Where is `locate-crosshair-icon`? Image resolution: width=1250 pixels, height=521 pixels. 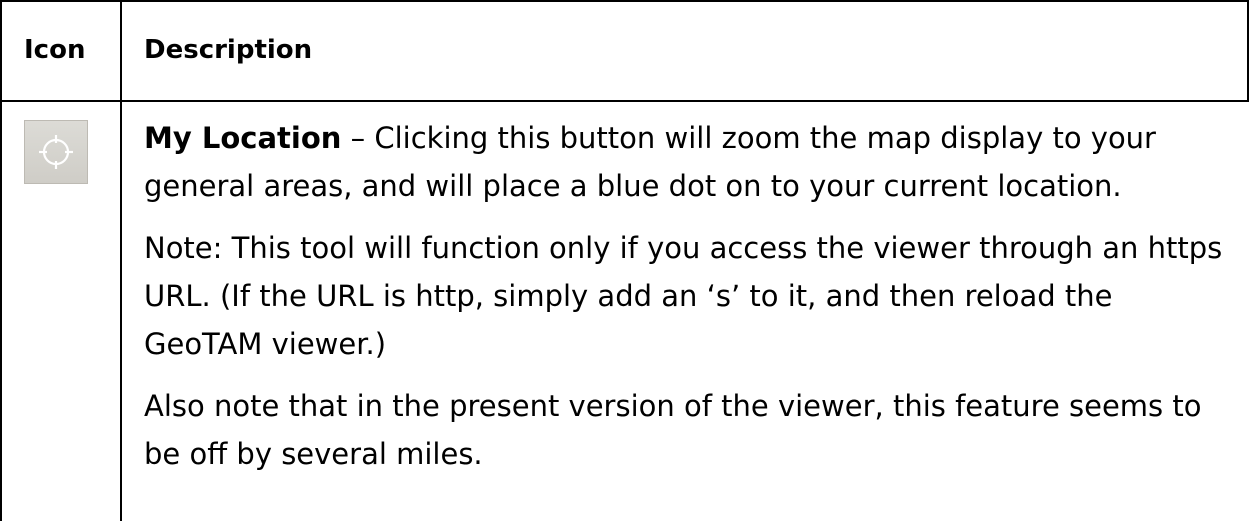
locate-crosshair-icon is located at coordinates (56, 152).